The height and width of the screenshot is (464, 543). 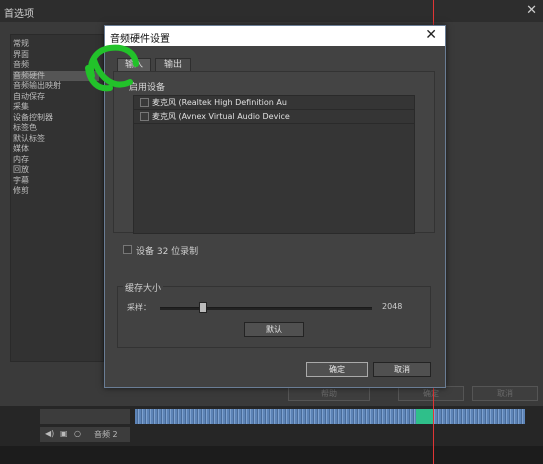 What do you see at coordinates (77, 433) in the screenshot?
I see `mute-icon: ○` at bounding box center [77, 433].